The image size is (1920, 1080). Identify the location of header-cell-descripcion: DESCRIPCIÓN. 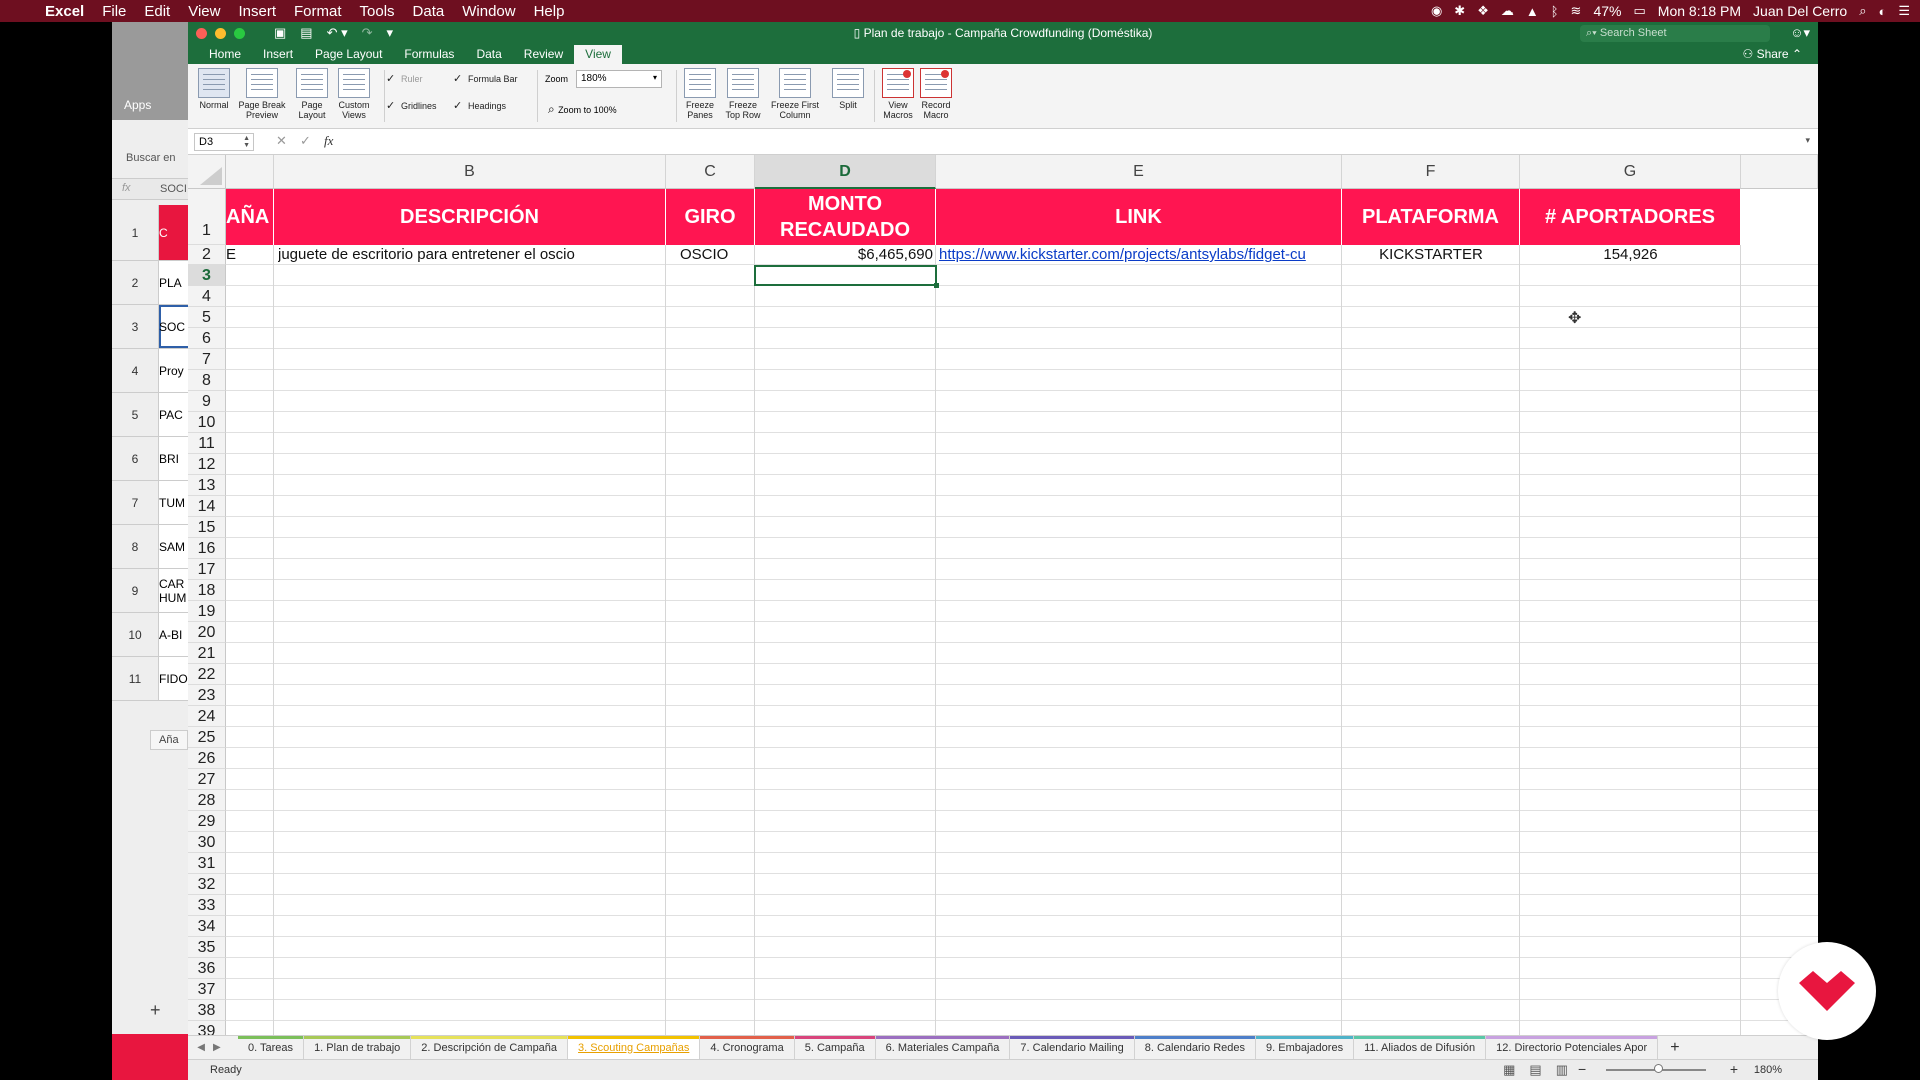
(470, 217).